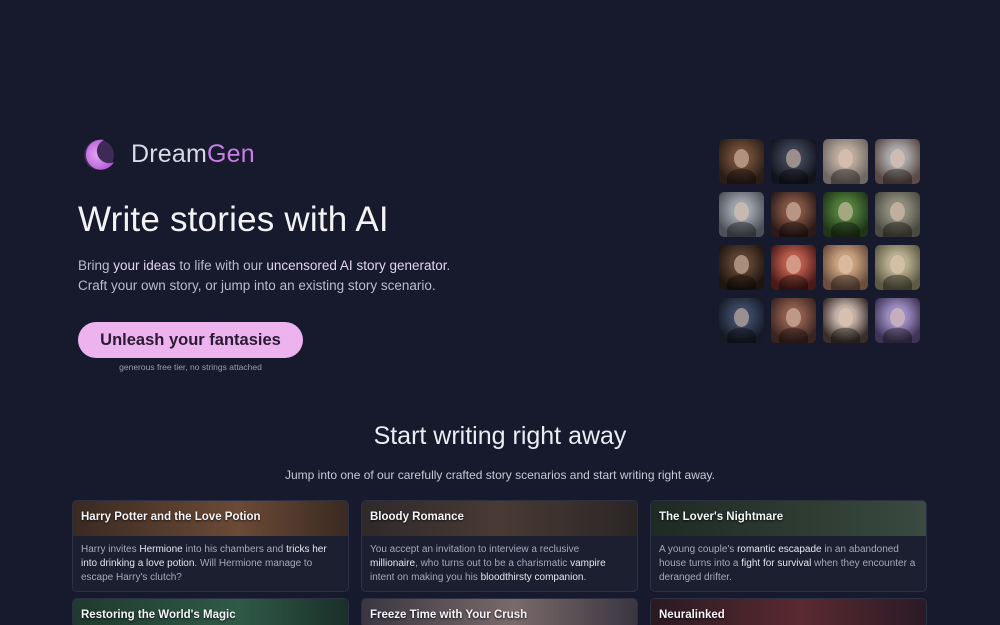 The width and height of the screenshot is (1000, 625). What do you see at coordinates (721, 517) in the screenshot?
I see `scenario-card-title: The Lover's Nightmare` at bounding box center [721, 517].